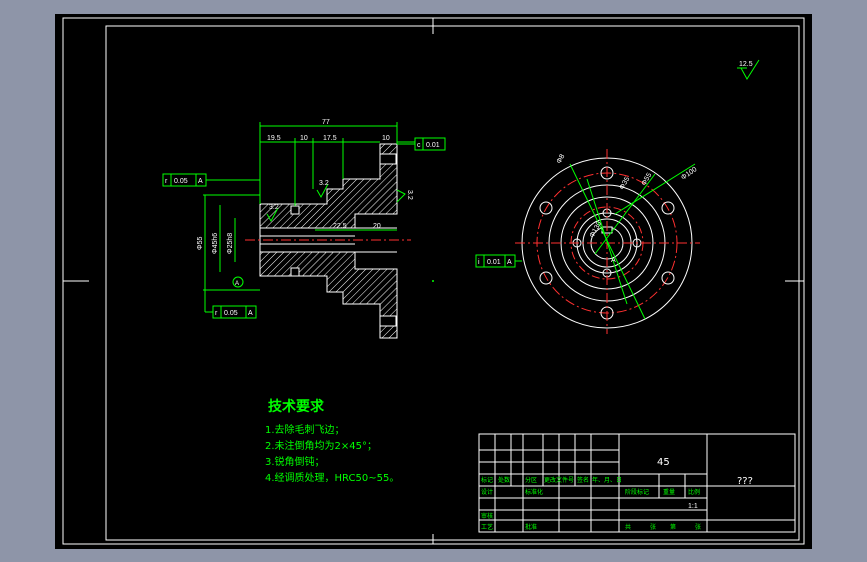  What do you see at coordinates (689, 174) in the screenshot?
I see `dim-front-d100: Φ100` at bounding box center [689, 174].